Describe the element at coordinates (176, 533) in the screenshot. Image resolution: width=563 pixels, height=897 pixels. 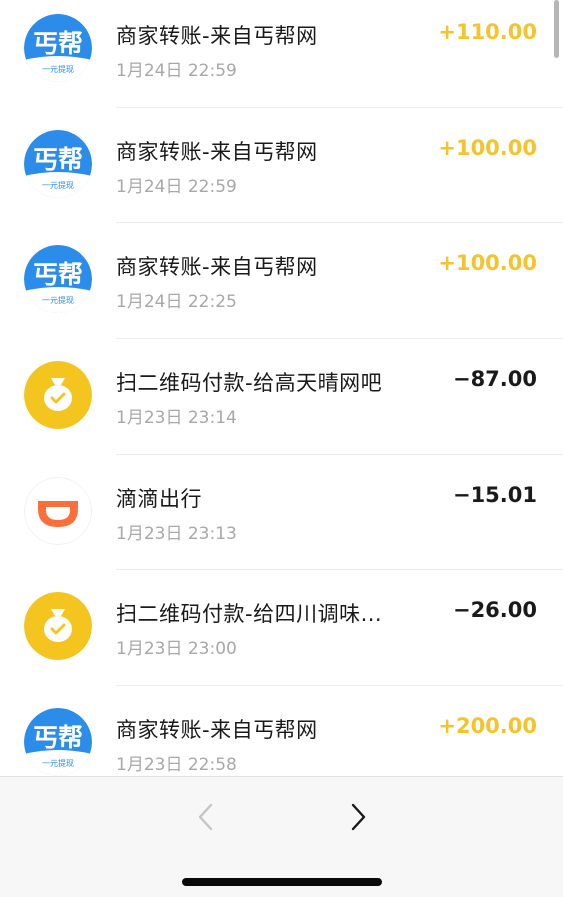
I see `transaction-time: 1月23日 23:13` at that location.